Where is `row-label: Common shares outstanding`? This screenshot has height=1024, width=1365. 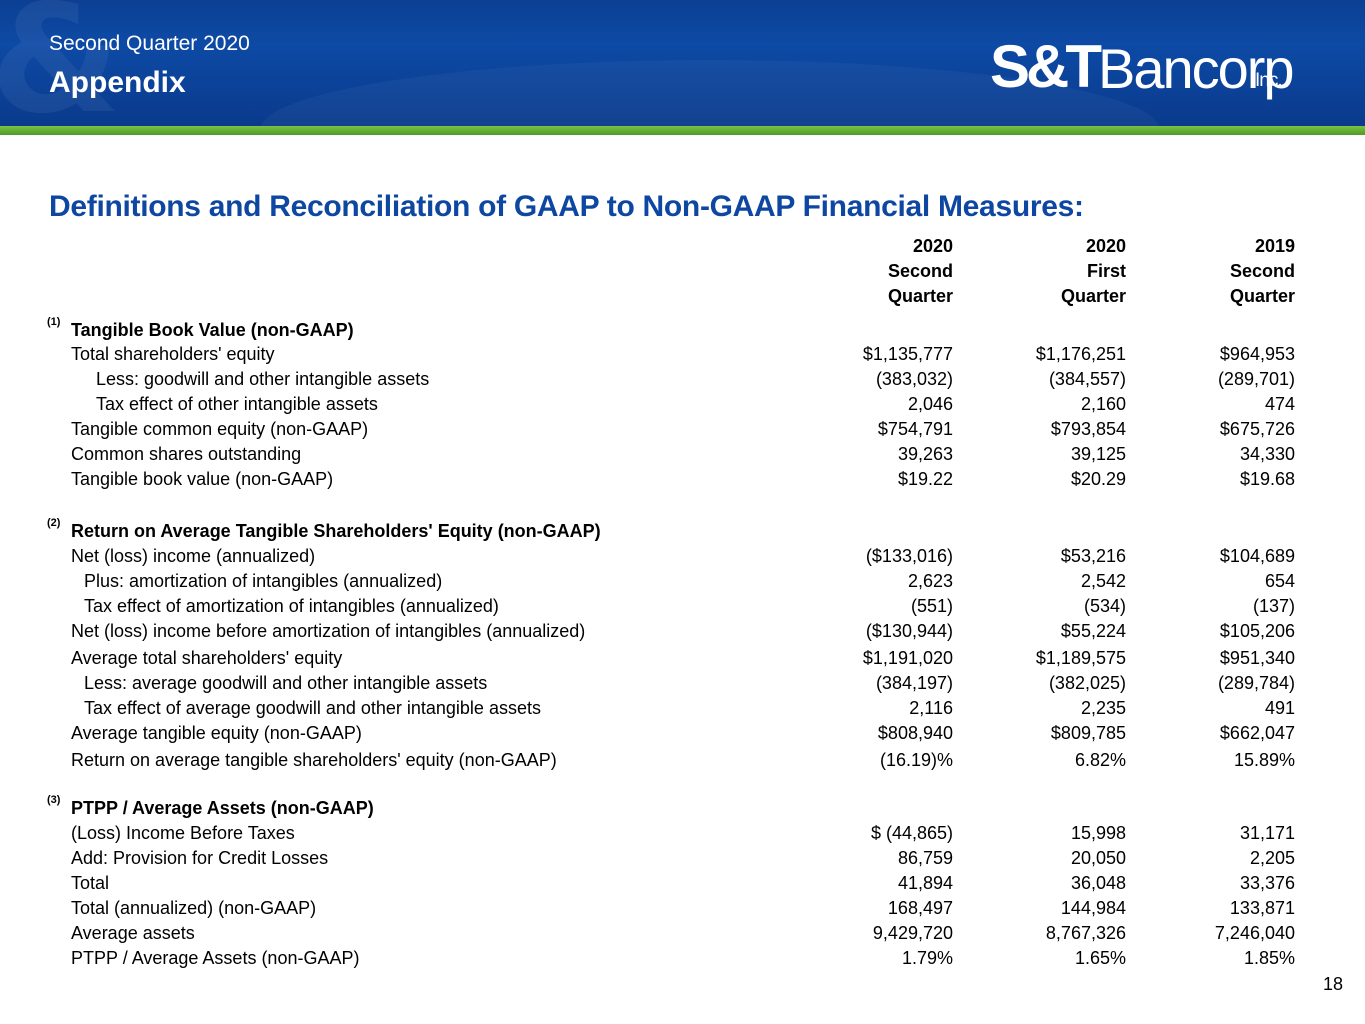 row-label: Common shares outstanding is located at coordinates (186, 454).